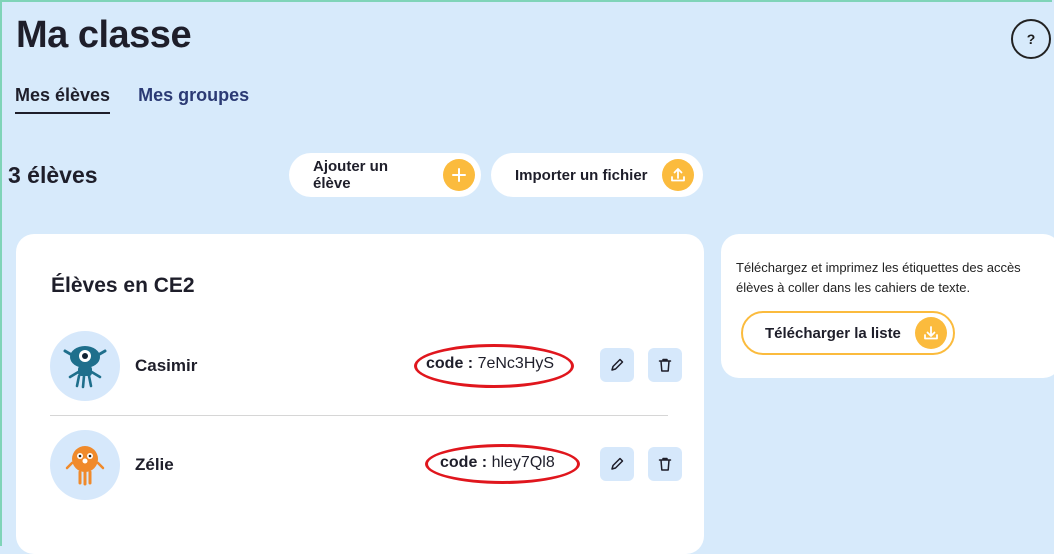 The width and height of the screenshot is (1054, 554). I want to click on add-student-button: Ajouter un élève, so click(385, 175).